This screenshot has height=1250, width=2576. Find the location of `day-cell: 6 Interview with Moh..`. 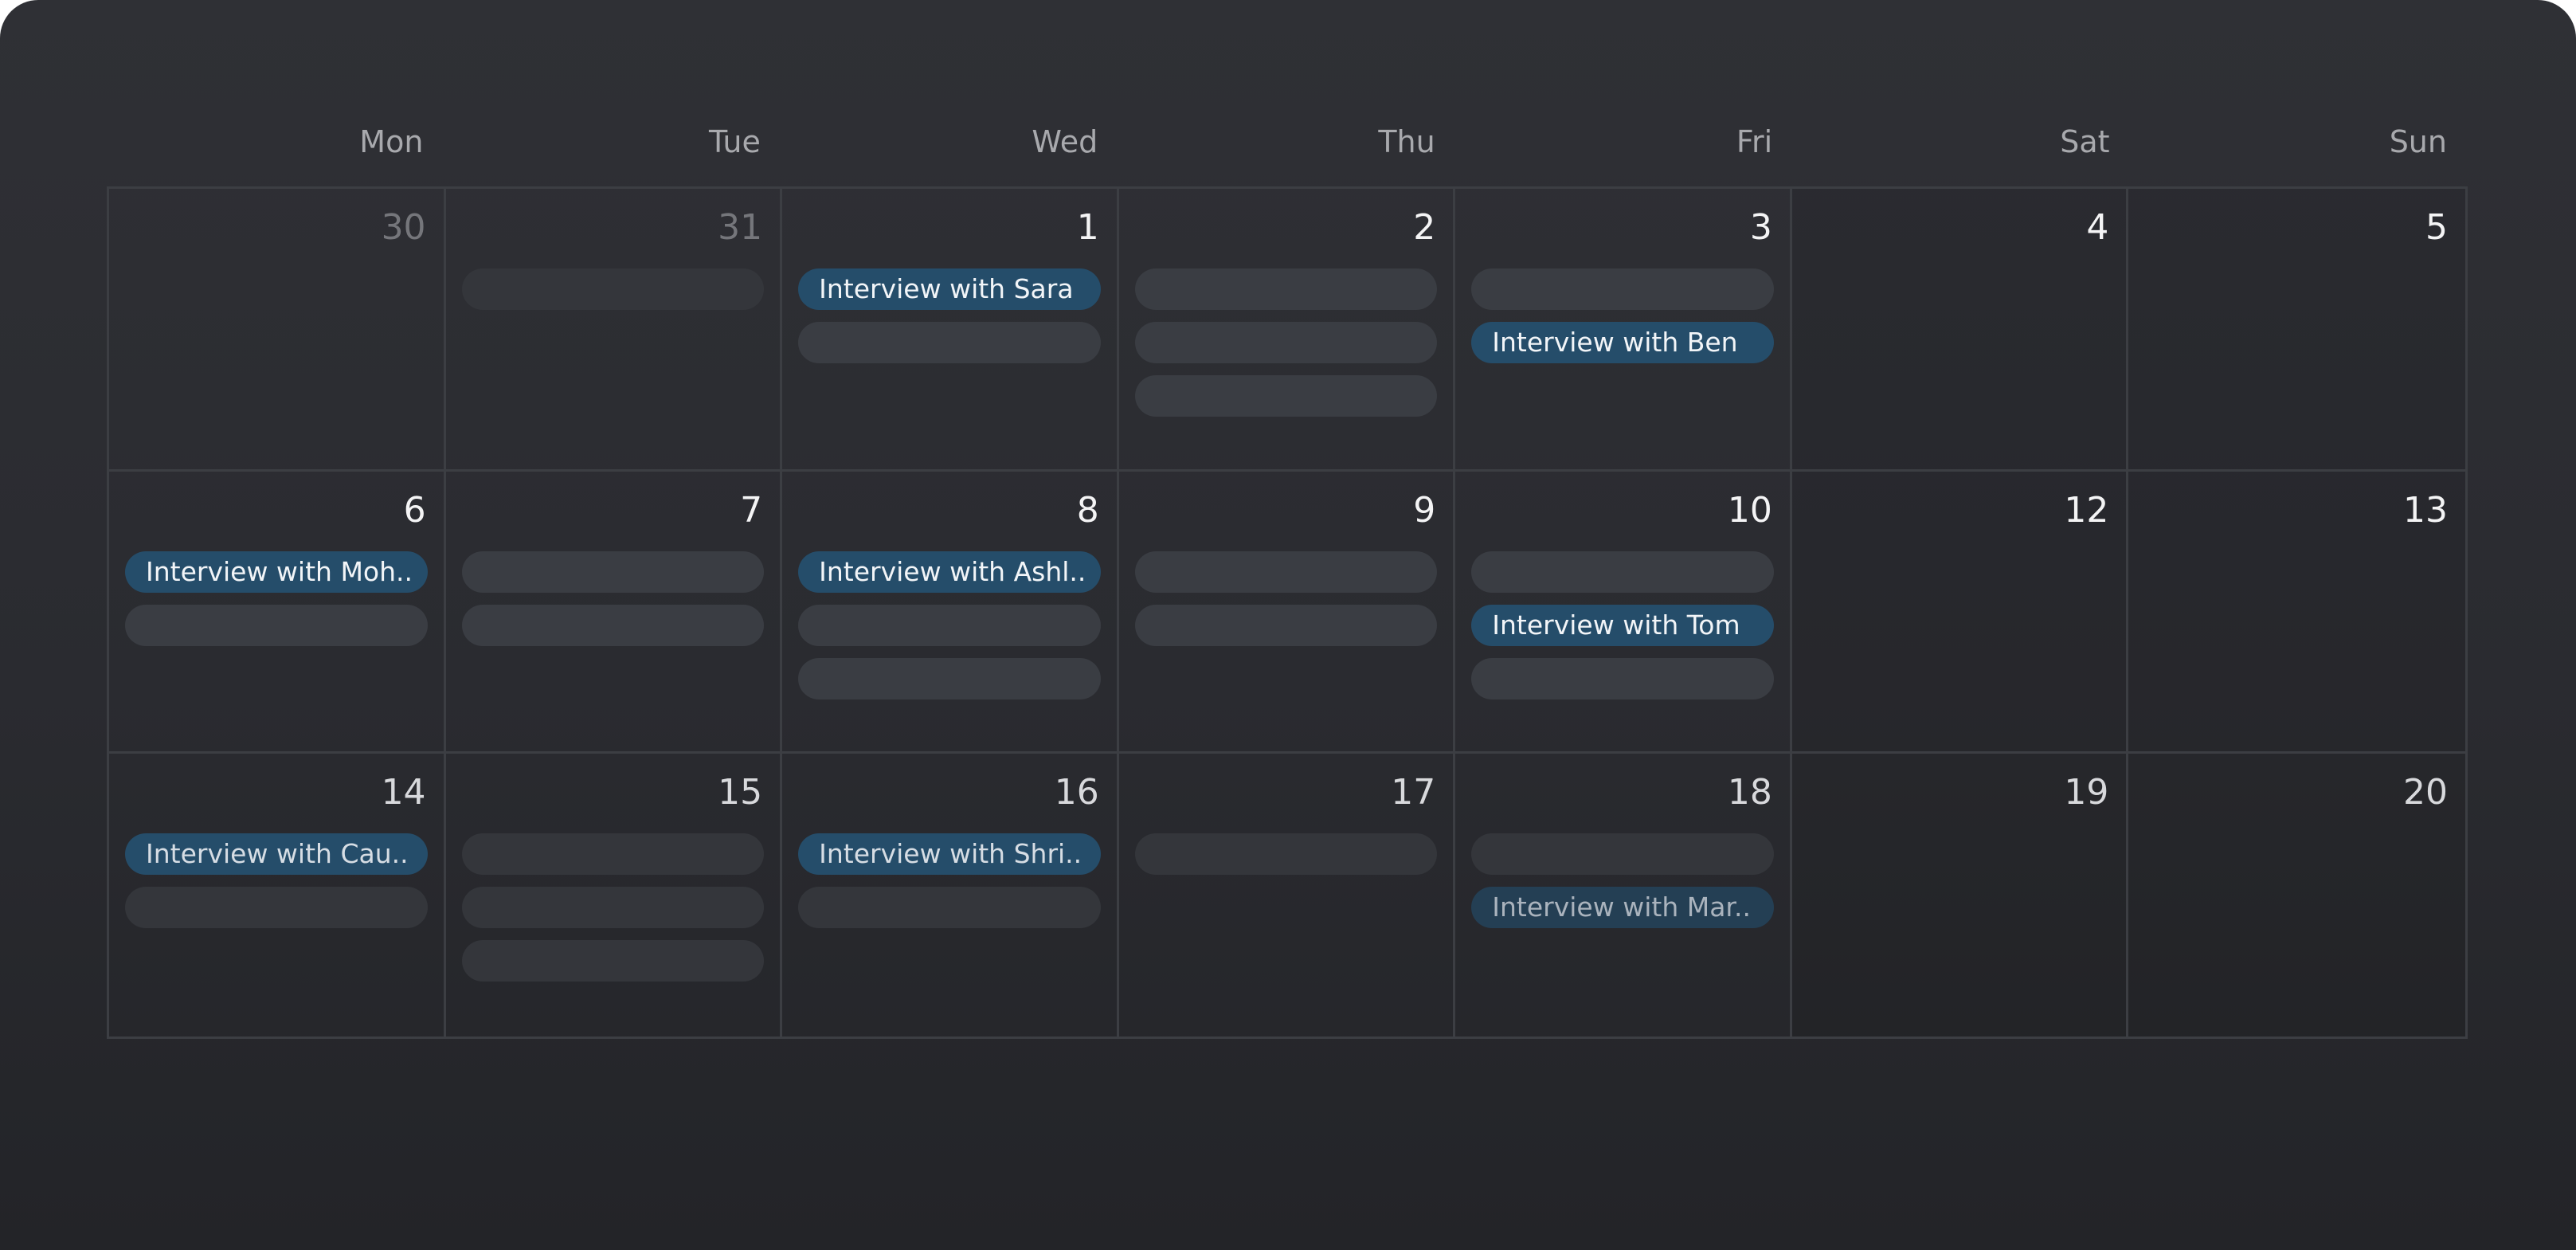

day-cell: 6 Interview with Moh.. is located at coordinates (277, 613).